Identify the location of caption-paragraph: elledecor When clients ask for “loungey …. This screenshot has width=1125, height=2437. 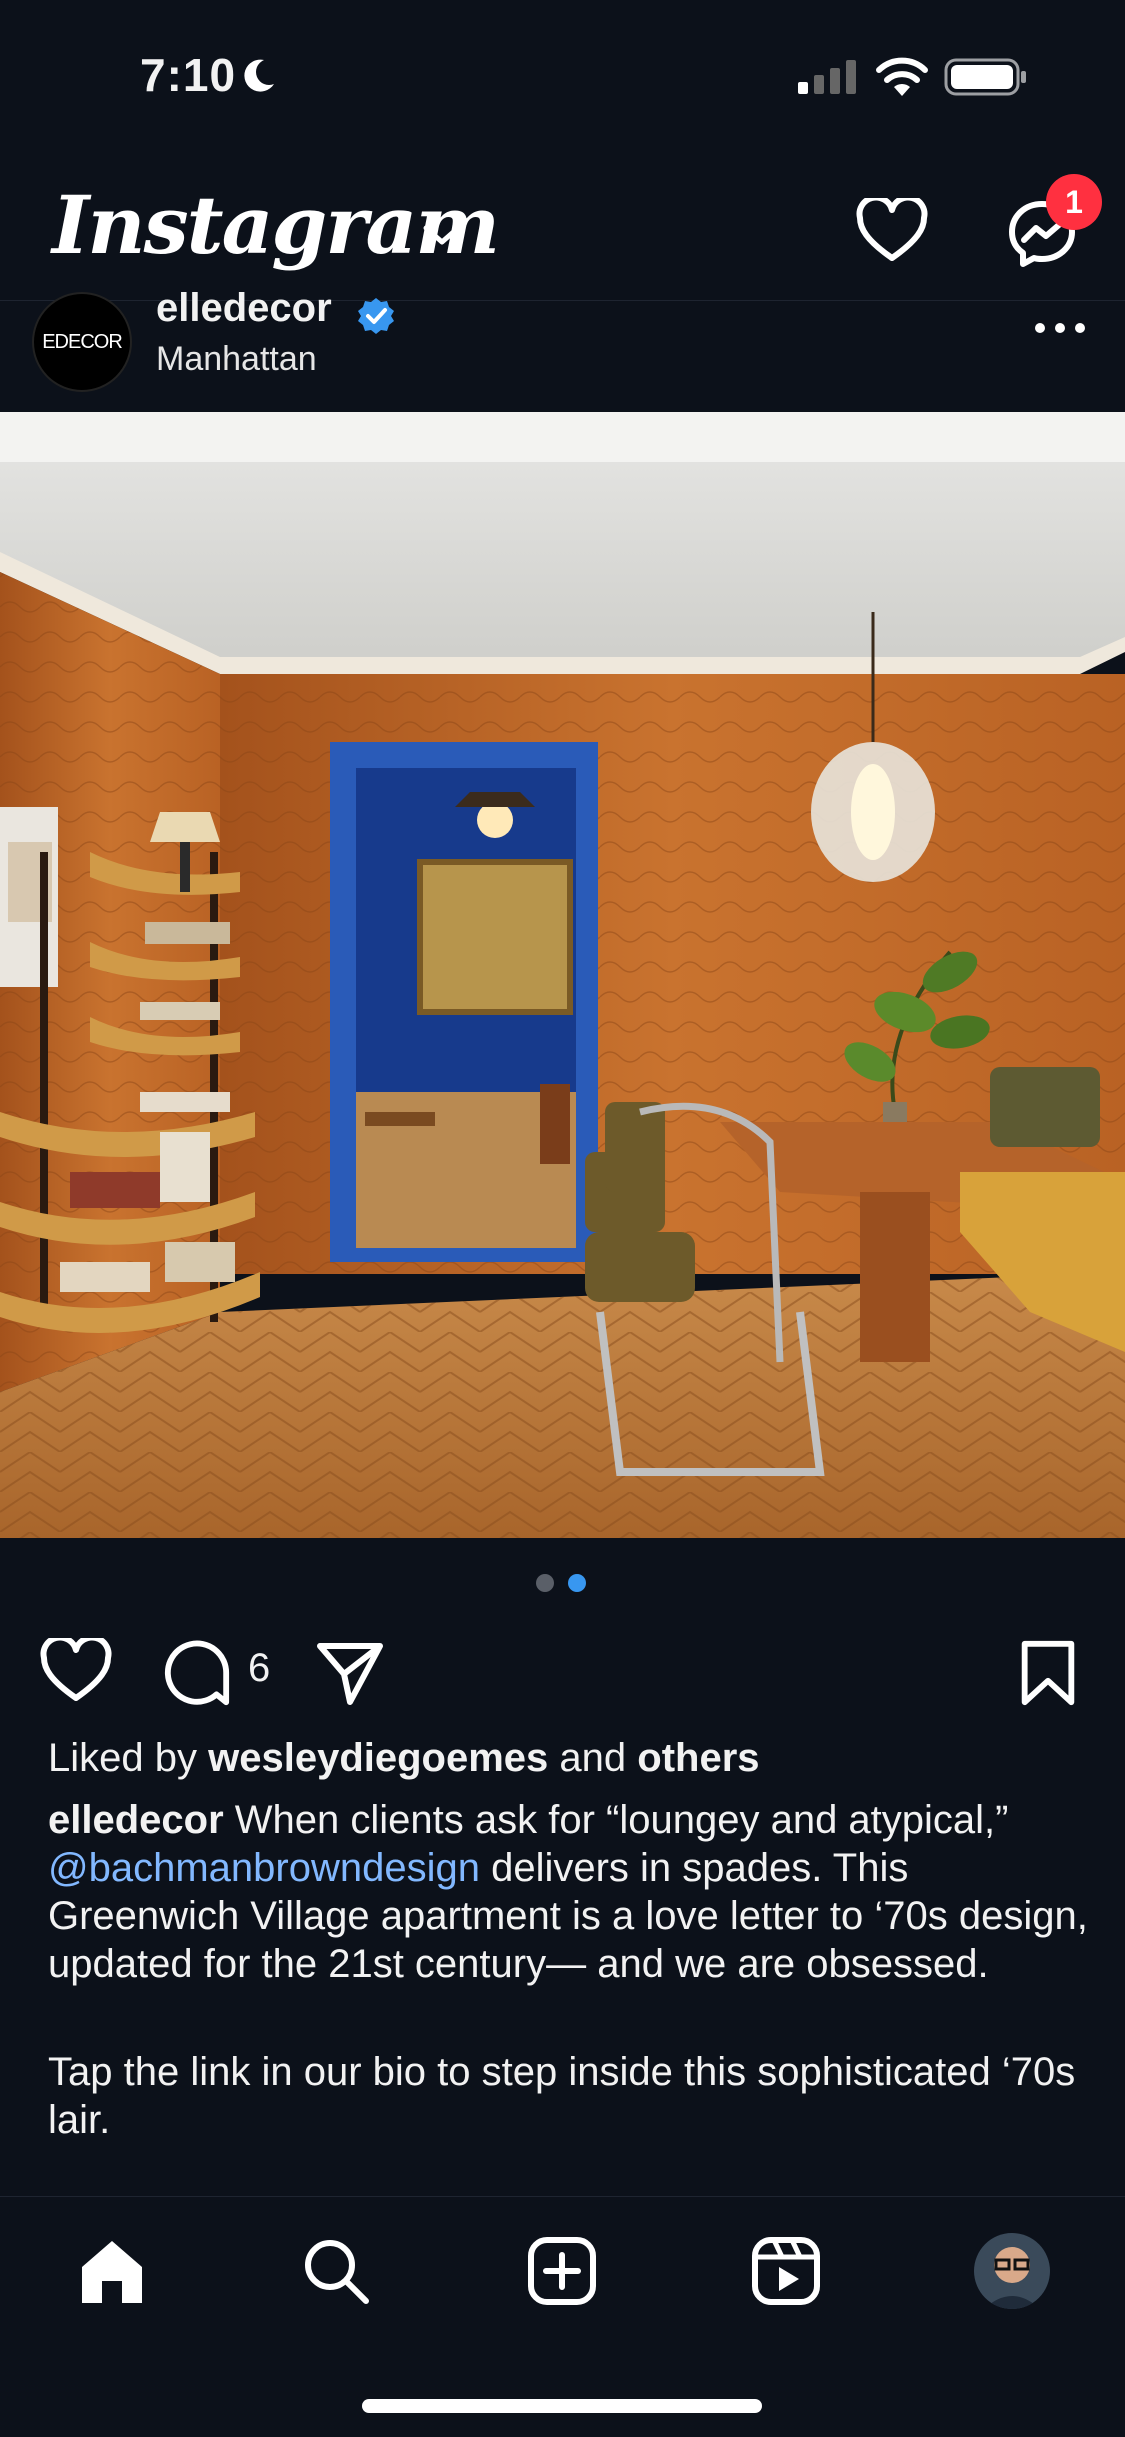
(568, 1892).